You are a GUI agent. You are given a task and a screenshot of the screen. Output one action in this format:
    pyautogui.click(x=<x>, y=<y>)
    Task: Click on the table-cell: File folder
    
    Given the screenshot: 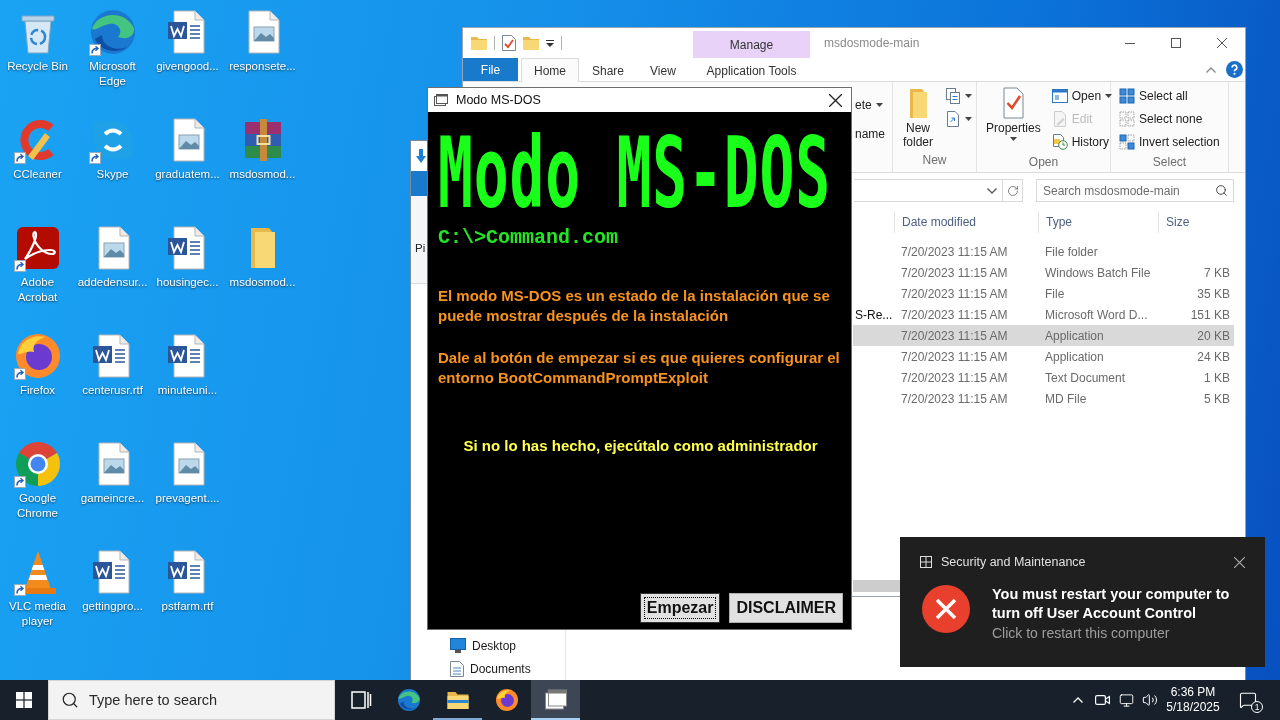 What is the action you would take?
    pyautogui.click(x=1071, y=251)
    